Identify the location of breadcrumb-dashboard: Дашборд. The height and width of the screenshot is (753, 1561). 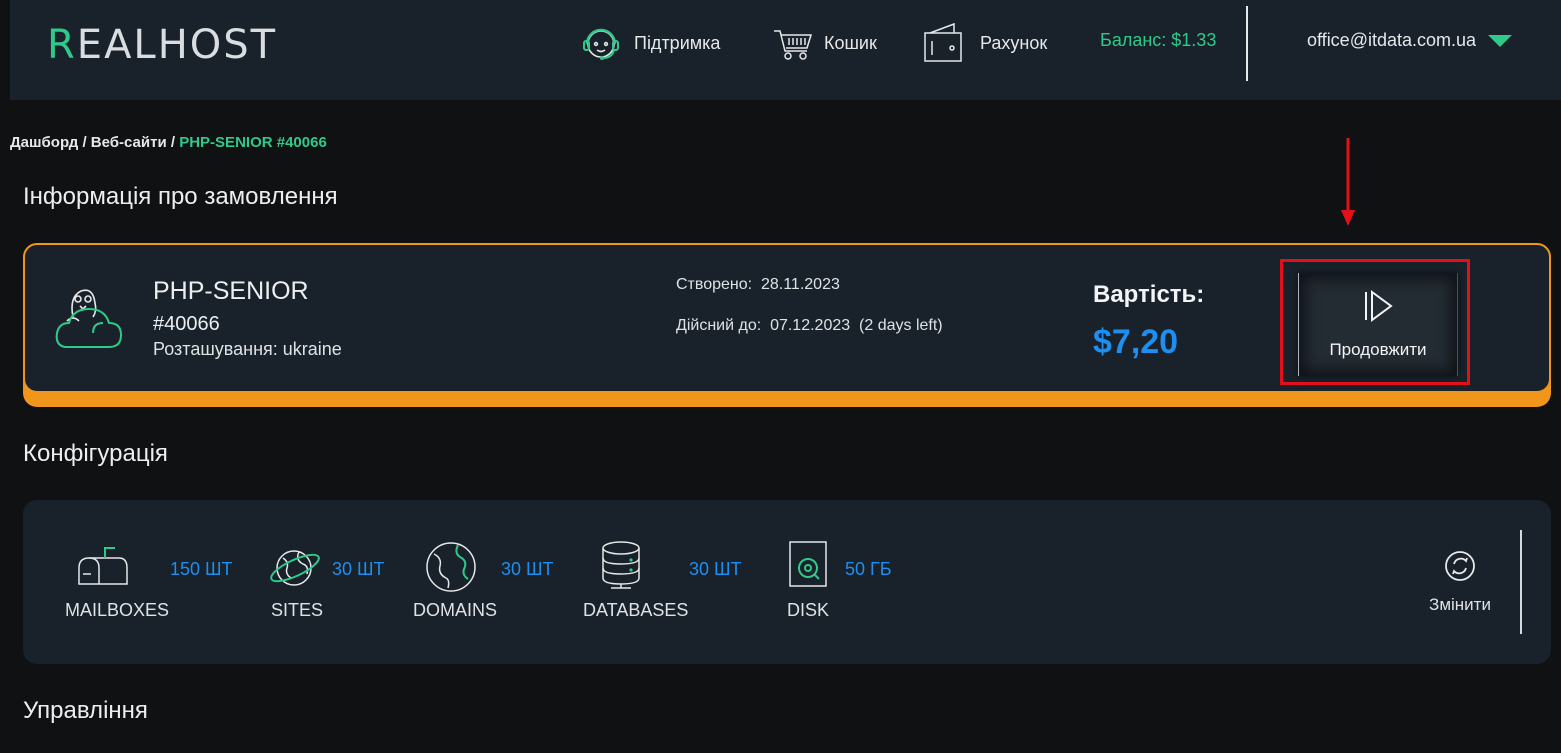
(44, 142).